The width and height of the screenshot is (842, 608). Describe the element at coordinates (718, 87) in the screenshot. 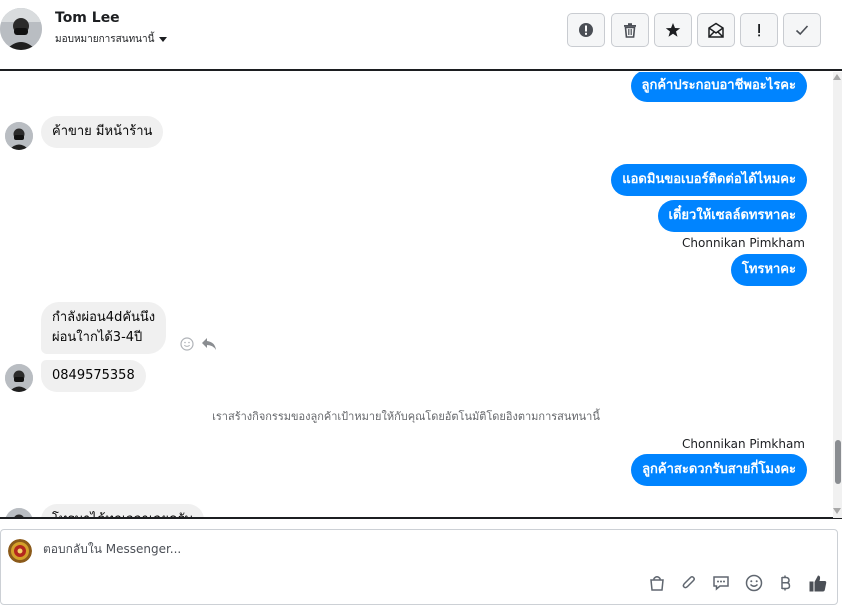

I see `outgoing-message: ลูกค้าประกอบอาชีพอะไรคะ` at that location.